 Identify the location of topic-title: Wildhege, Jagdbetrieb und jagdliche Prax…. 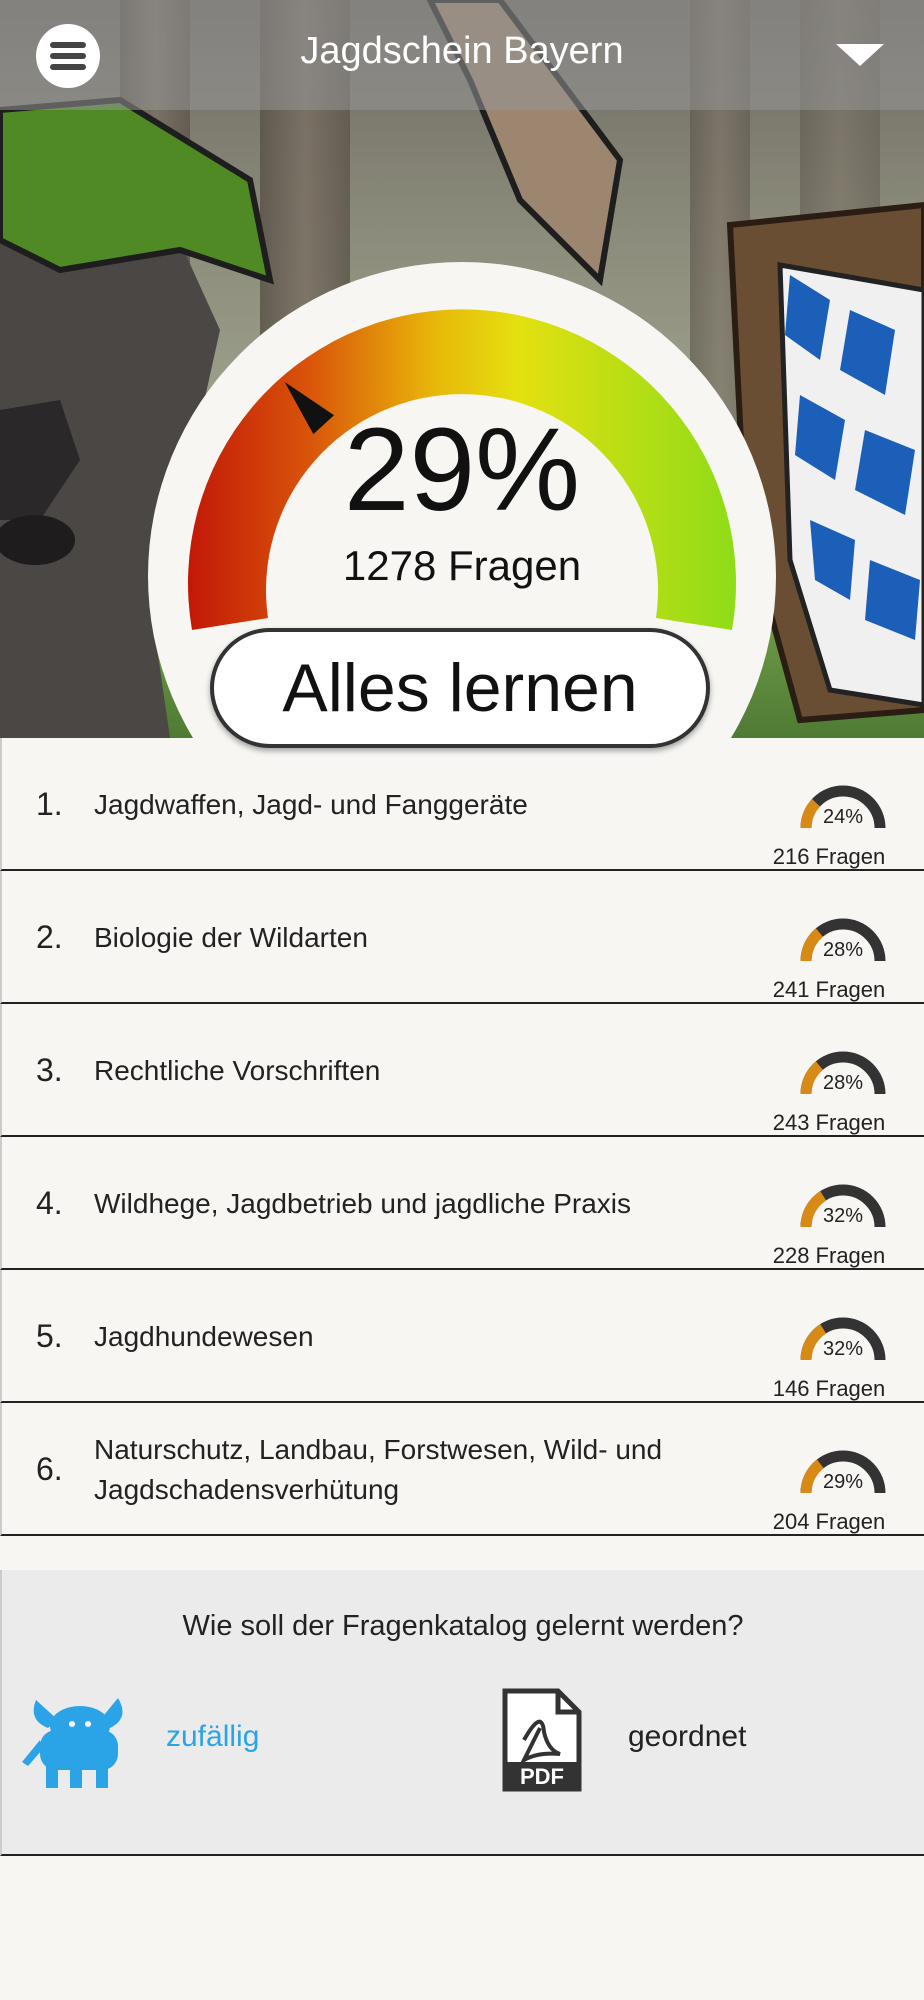
(362, 1203).